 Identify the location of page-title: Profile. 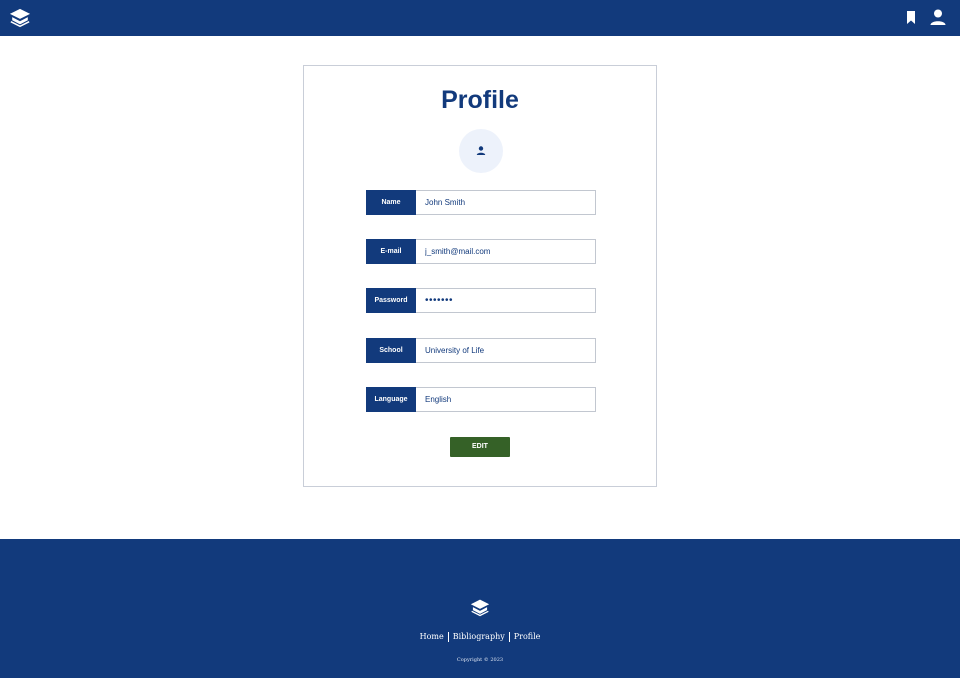
(480, 100).